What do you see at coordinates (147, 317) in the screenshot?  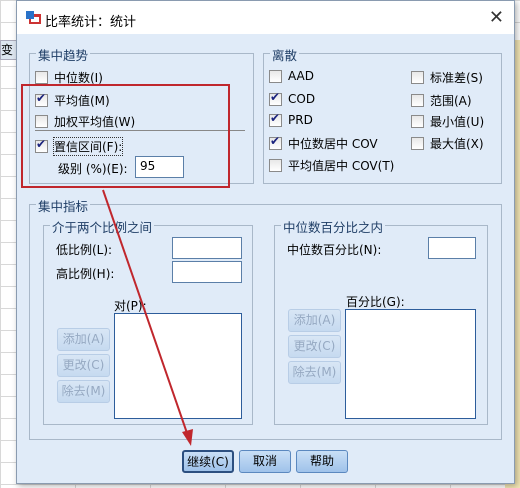 I see `annotation-arrow` at bounding box center [147, 317].